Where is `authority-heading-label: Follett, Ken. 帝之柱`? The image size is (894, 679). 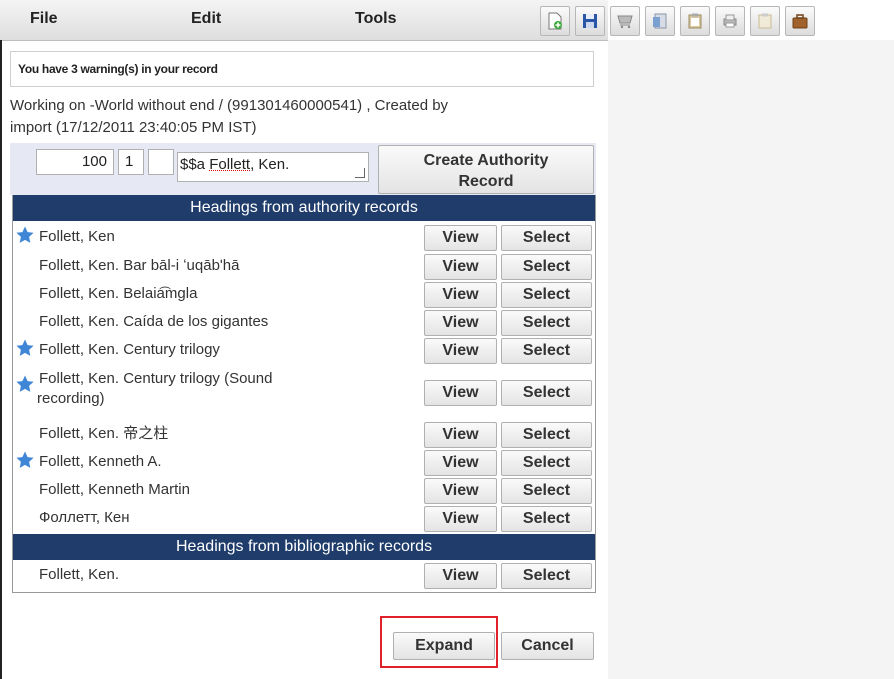 authority-heading-label: Follett, Ken. 帝之柱 is located at coordinates (229, 434).